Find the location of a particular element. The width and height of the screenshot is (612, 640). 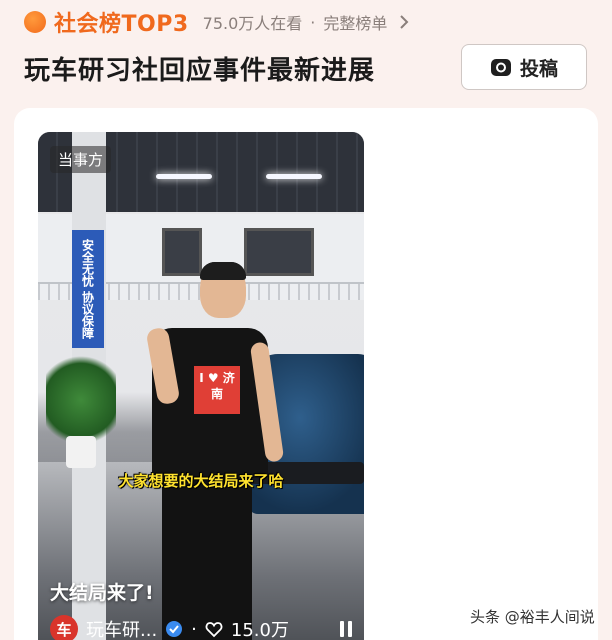

camera-icon is located at coordinates (500, 67).